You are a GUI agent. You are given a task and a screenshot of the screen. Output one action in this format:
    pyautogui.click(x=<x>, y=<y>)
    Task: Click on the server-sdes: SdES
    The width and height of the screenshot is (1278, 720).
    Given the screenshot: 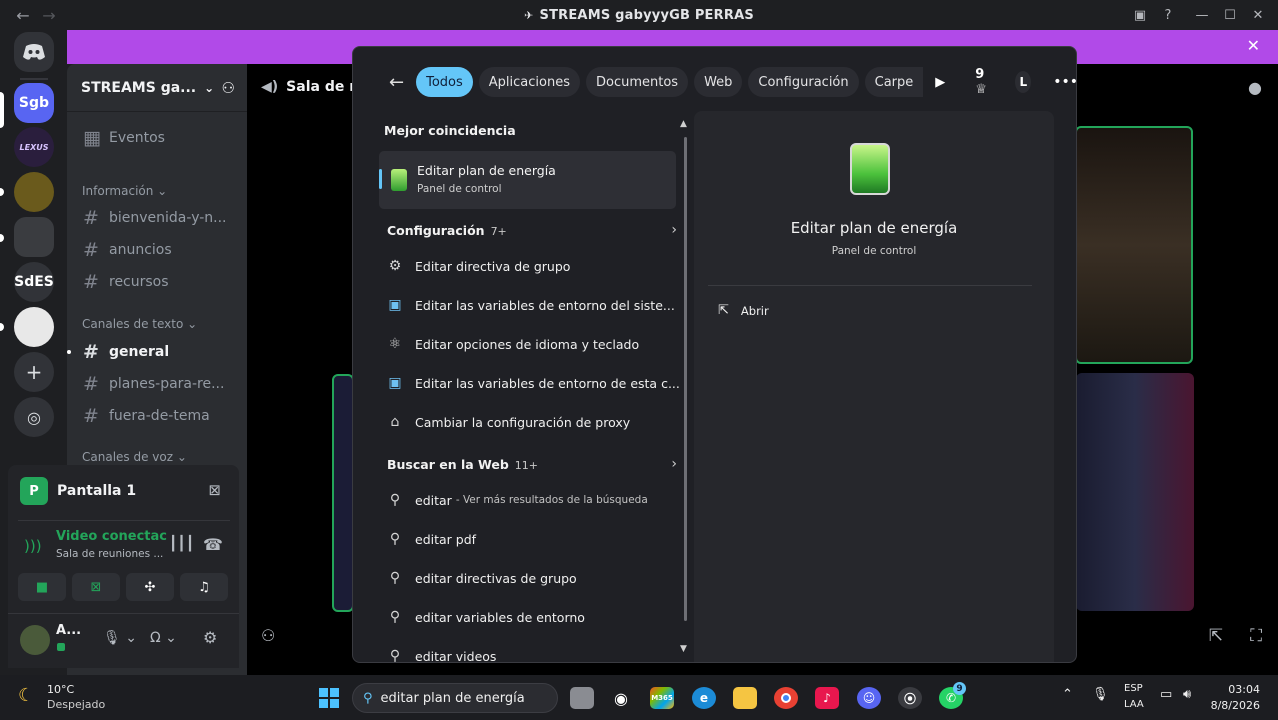 What is the action you would take?
    pyautogui.click(x=34, y=282)
    